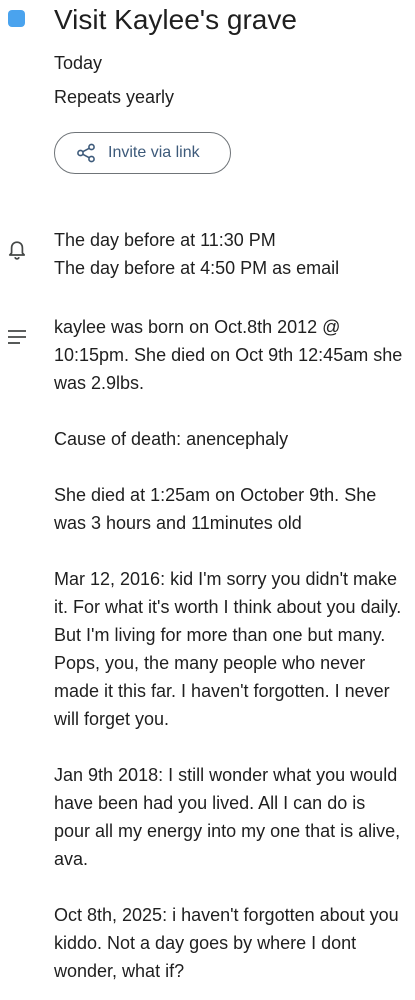  I want to click on event-date: Today, so click(78, 63).